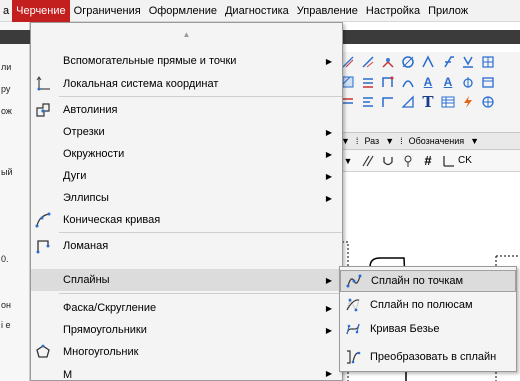 This screenshot has width=520, height=381. I want to click on scroll-up-arrow-icon: ▲, so click(186, 34).